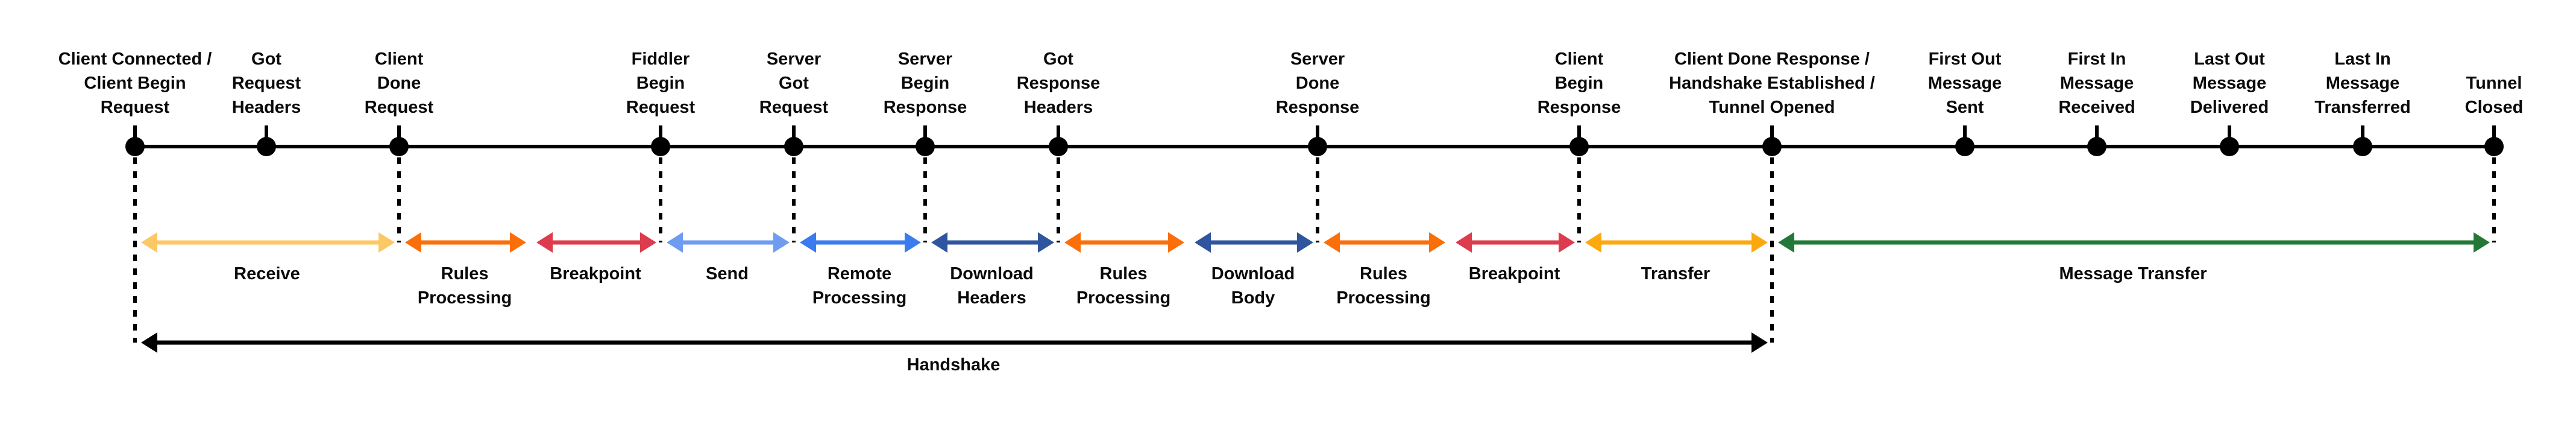 Image resolution: width=2576 pixels, height=421 pixels. I want to click on event-label-line: Handshake Established /, so click(1772, 83).